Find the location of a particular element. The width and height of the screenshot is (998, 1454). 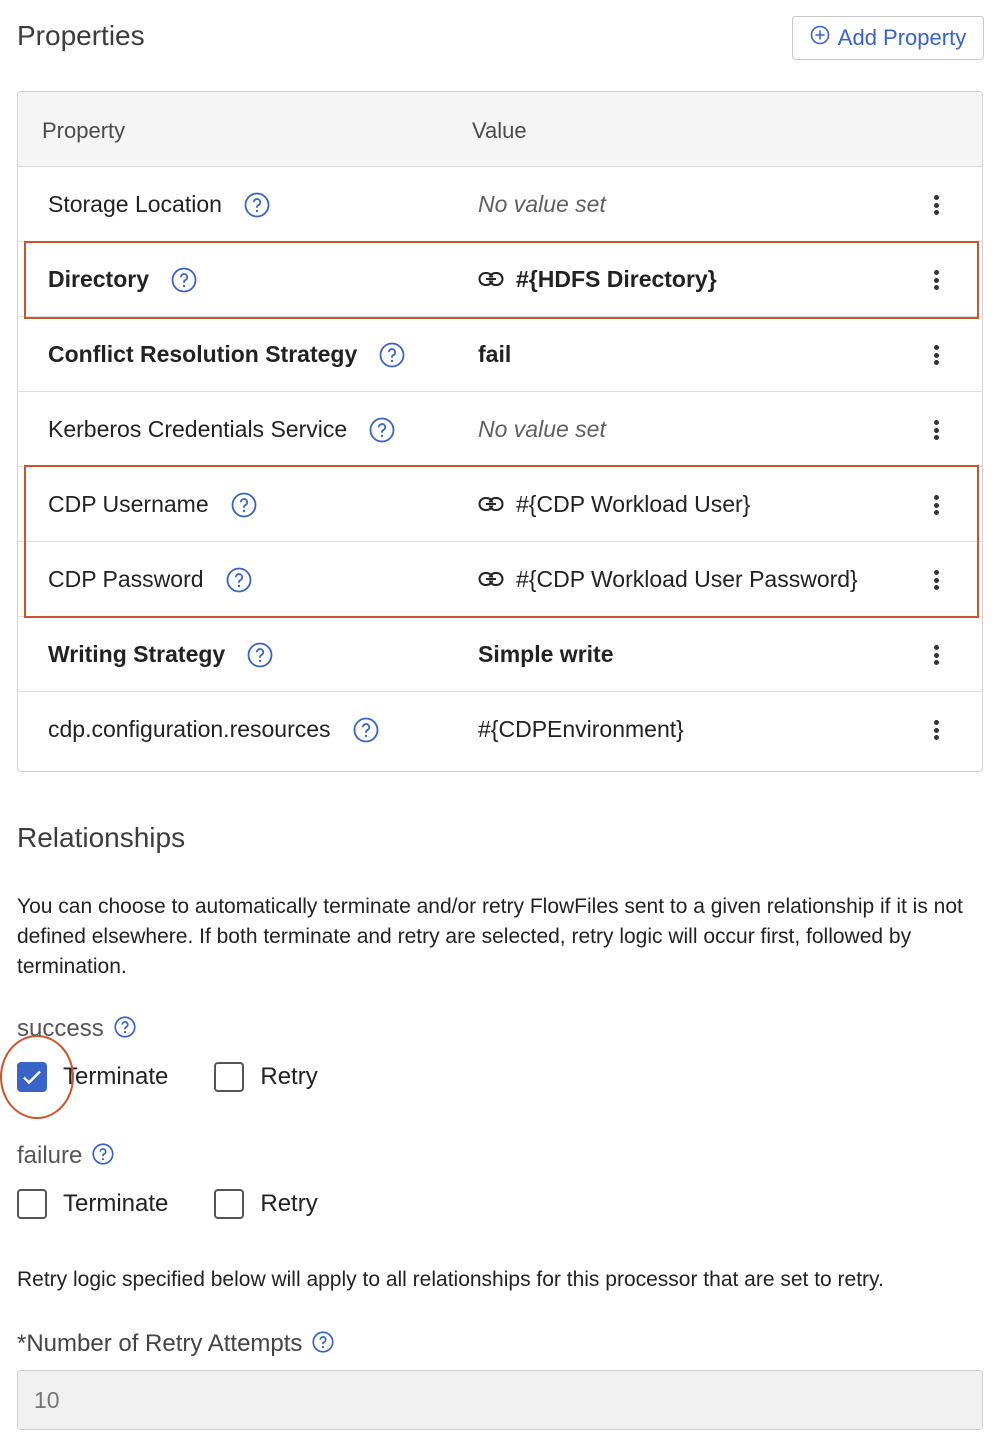

property-value-cell: #{CDP Workload User} is located at coordinates (614, 504).